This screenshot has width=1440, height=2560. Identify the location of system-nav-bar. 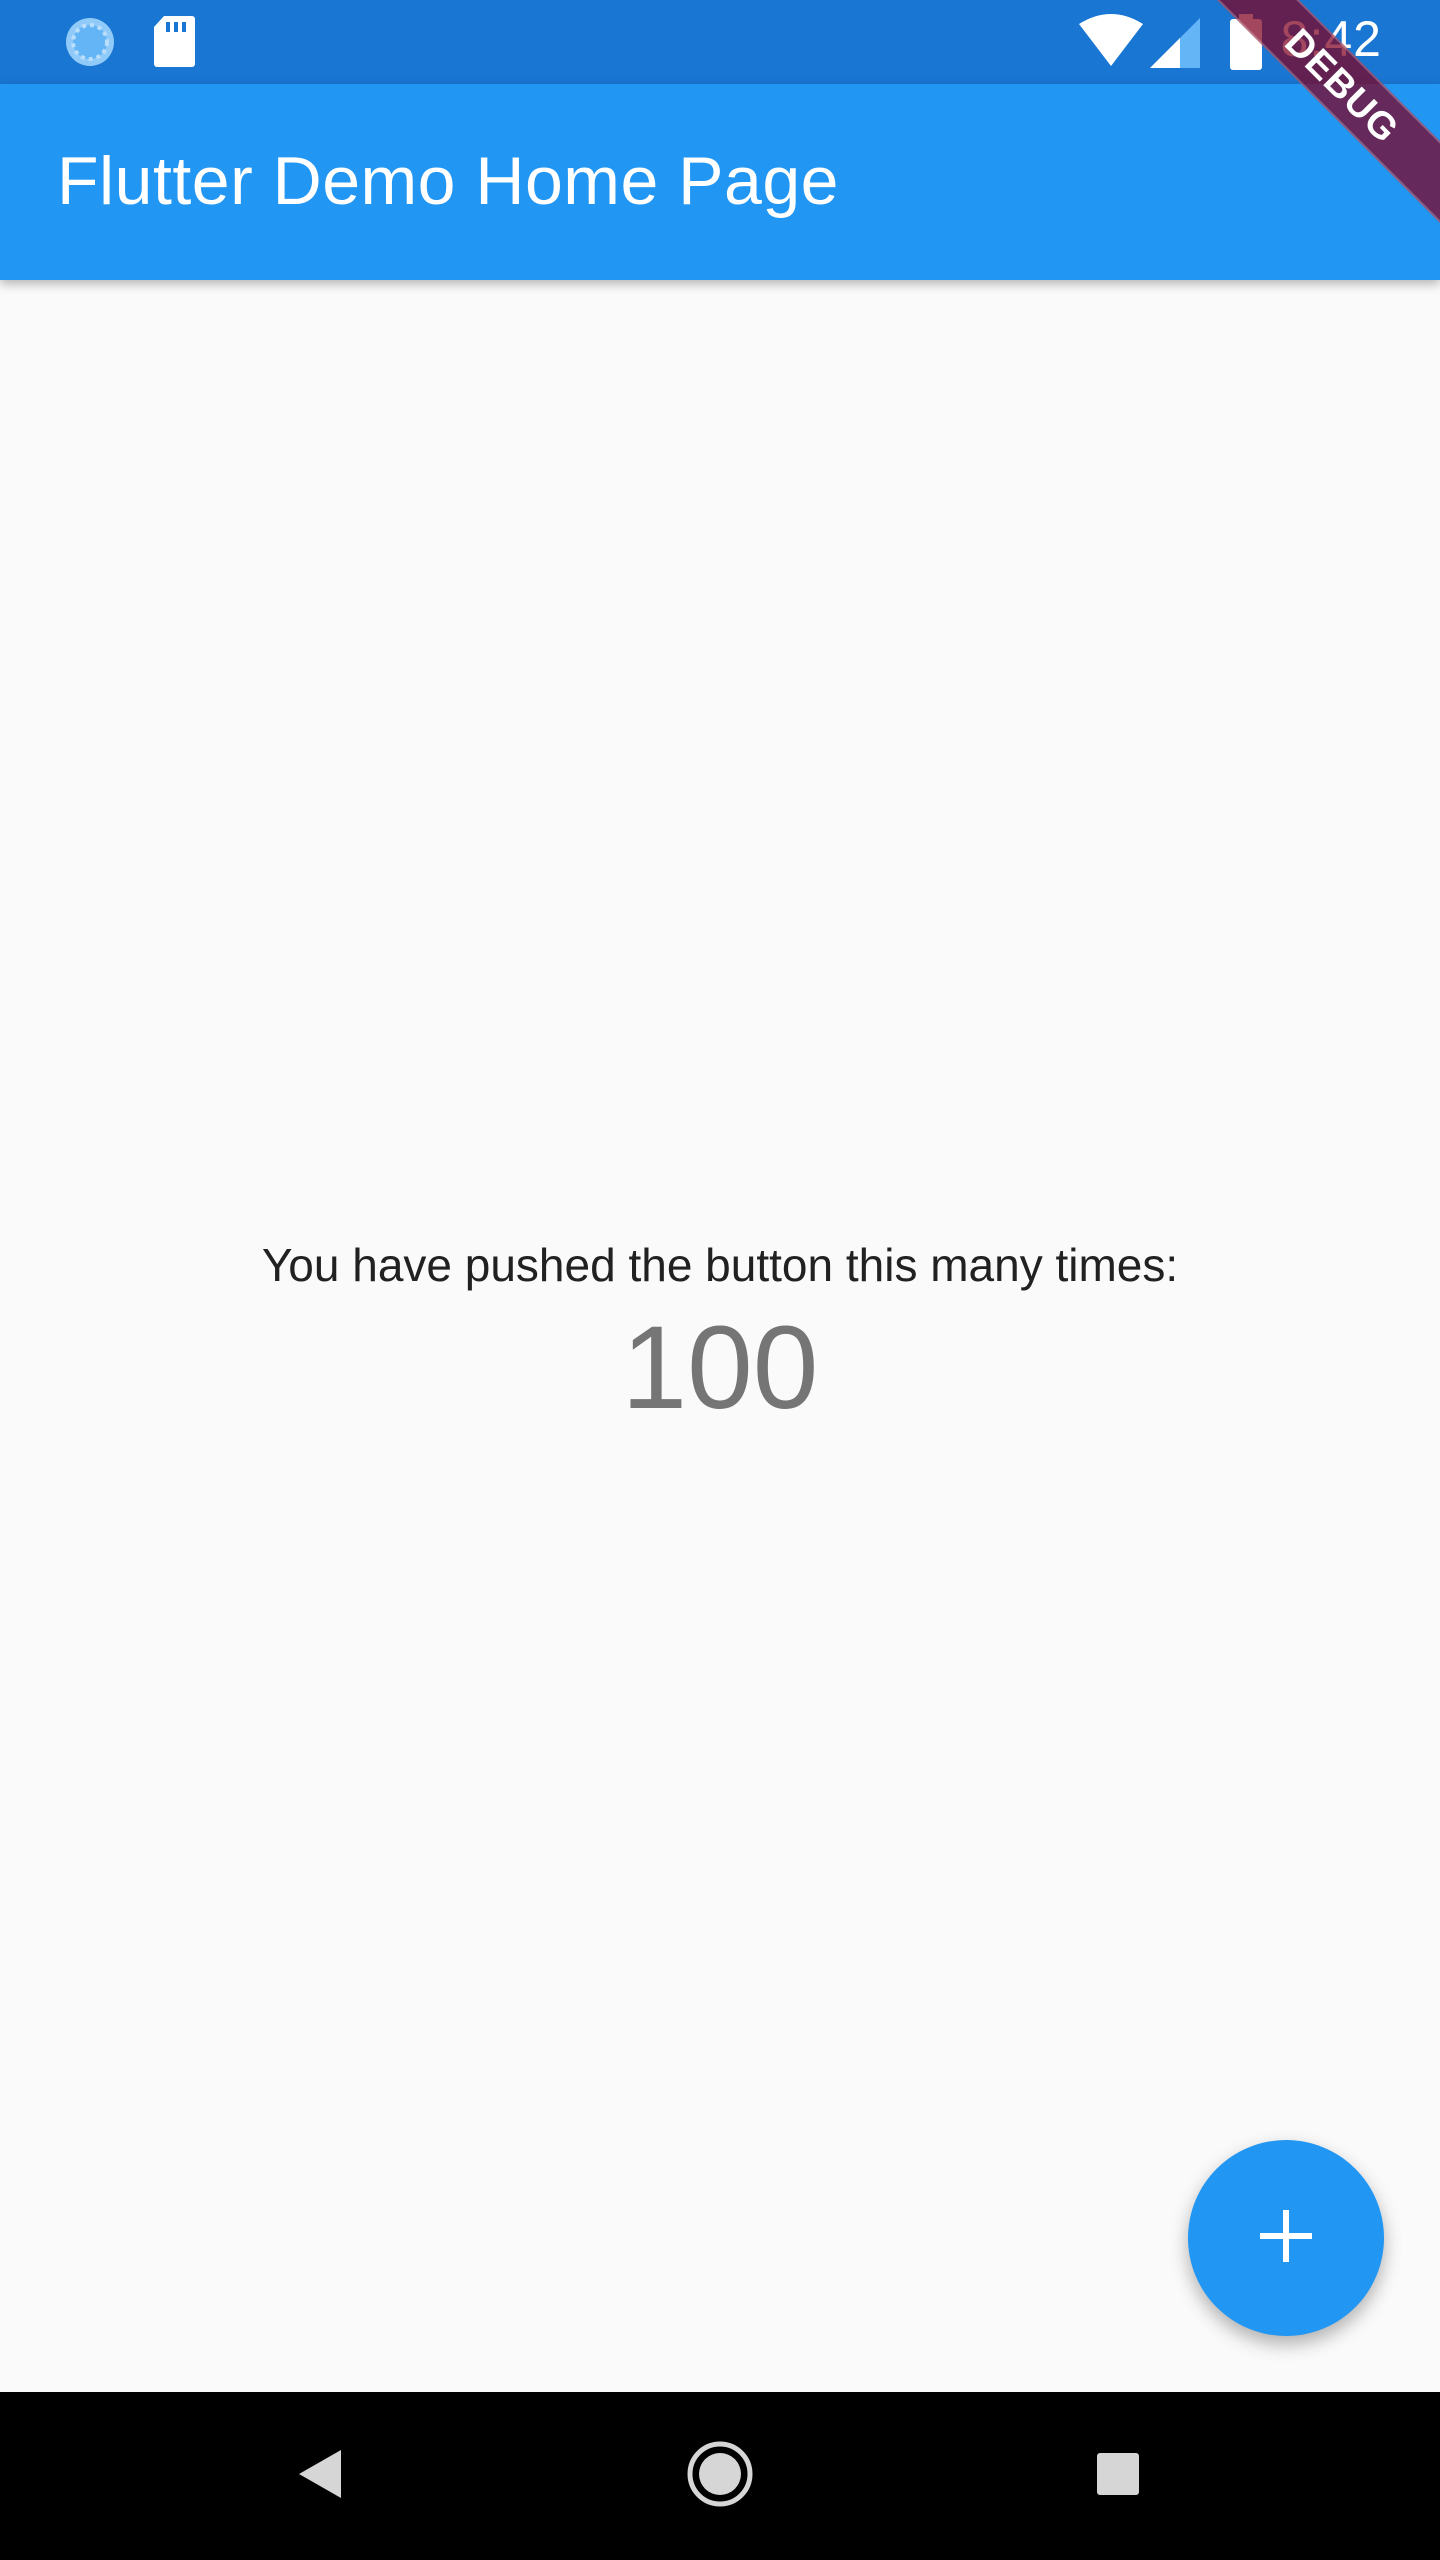
(720, 2476).